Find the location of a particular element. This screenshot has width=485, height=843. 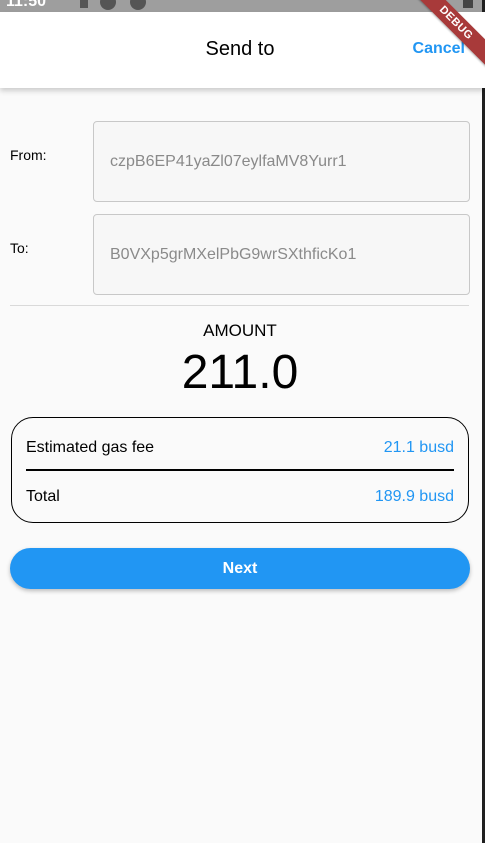

from-label: From: is located at coordinates (28, 155).